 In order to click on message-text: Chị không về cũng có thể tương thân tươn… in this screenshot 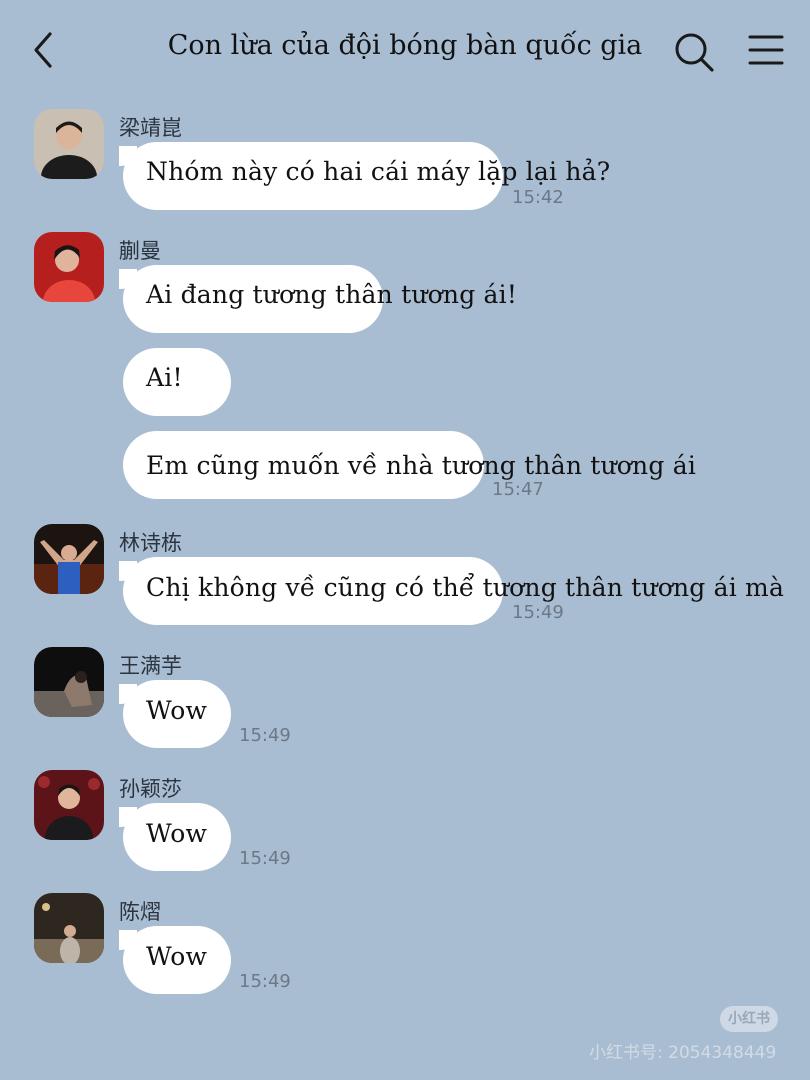, I will do `click(465, 587)`.